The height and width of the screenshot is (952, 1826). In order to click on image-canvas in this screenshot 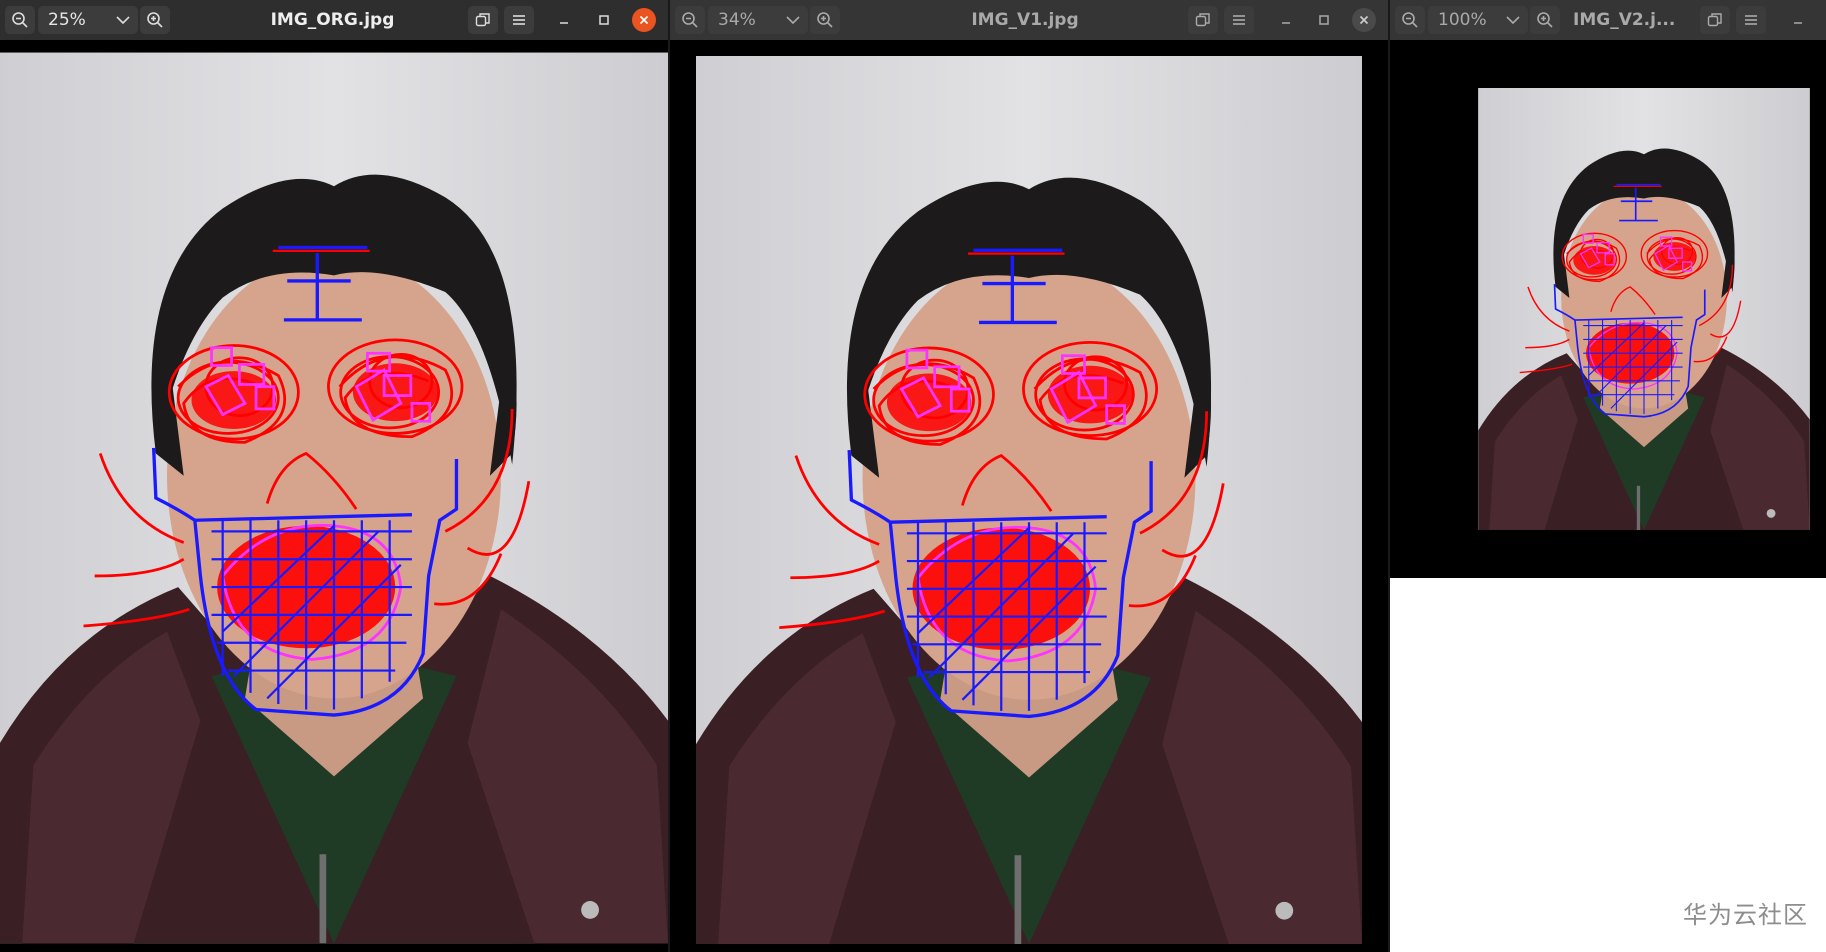, I will do `click(1608, 309)`.